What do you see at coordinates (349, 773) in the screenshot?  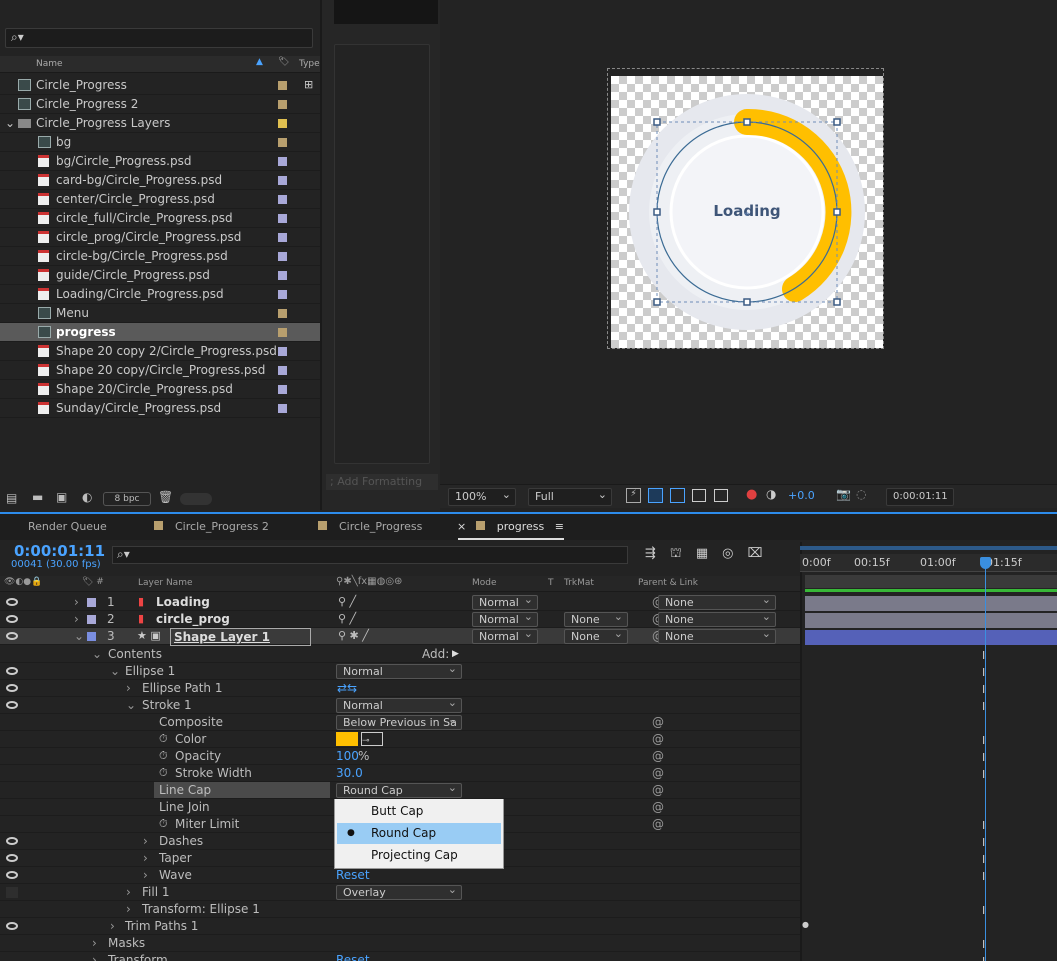 I see `stroke-width-value: 30.0` at bounding box center [349, 773].